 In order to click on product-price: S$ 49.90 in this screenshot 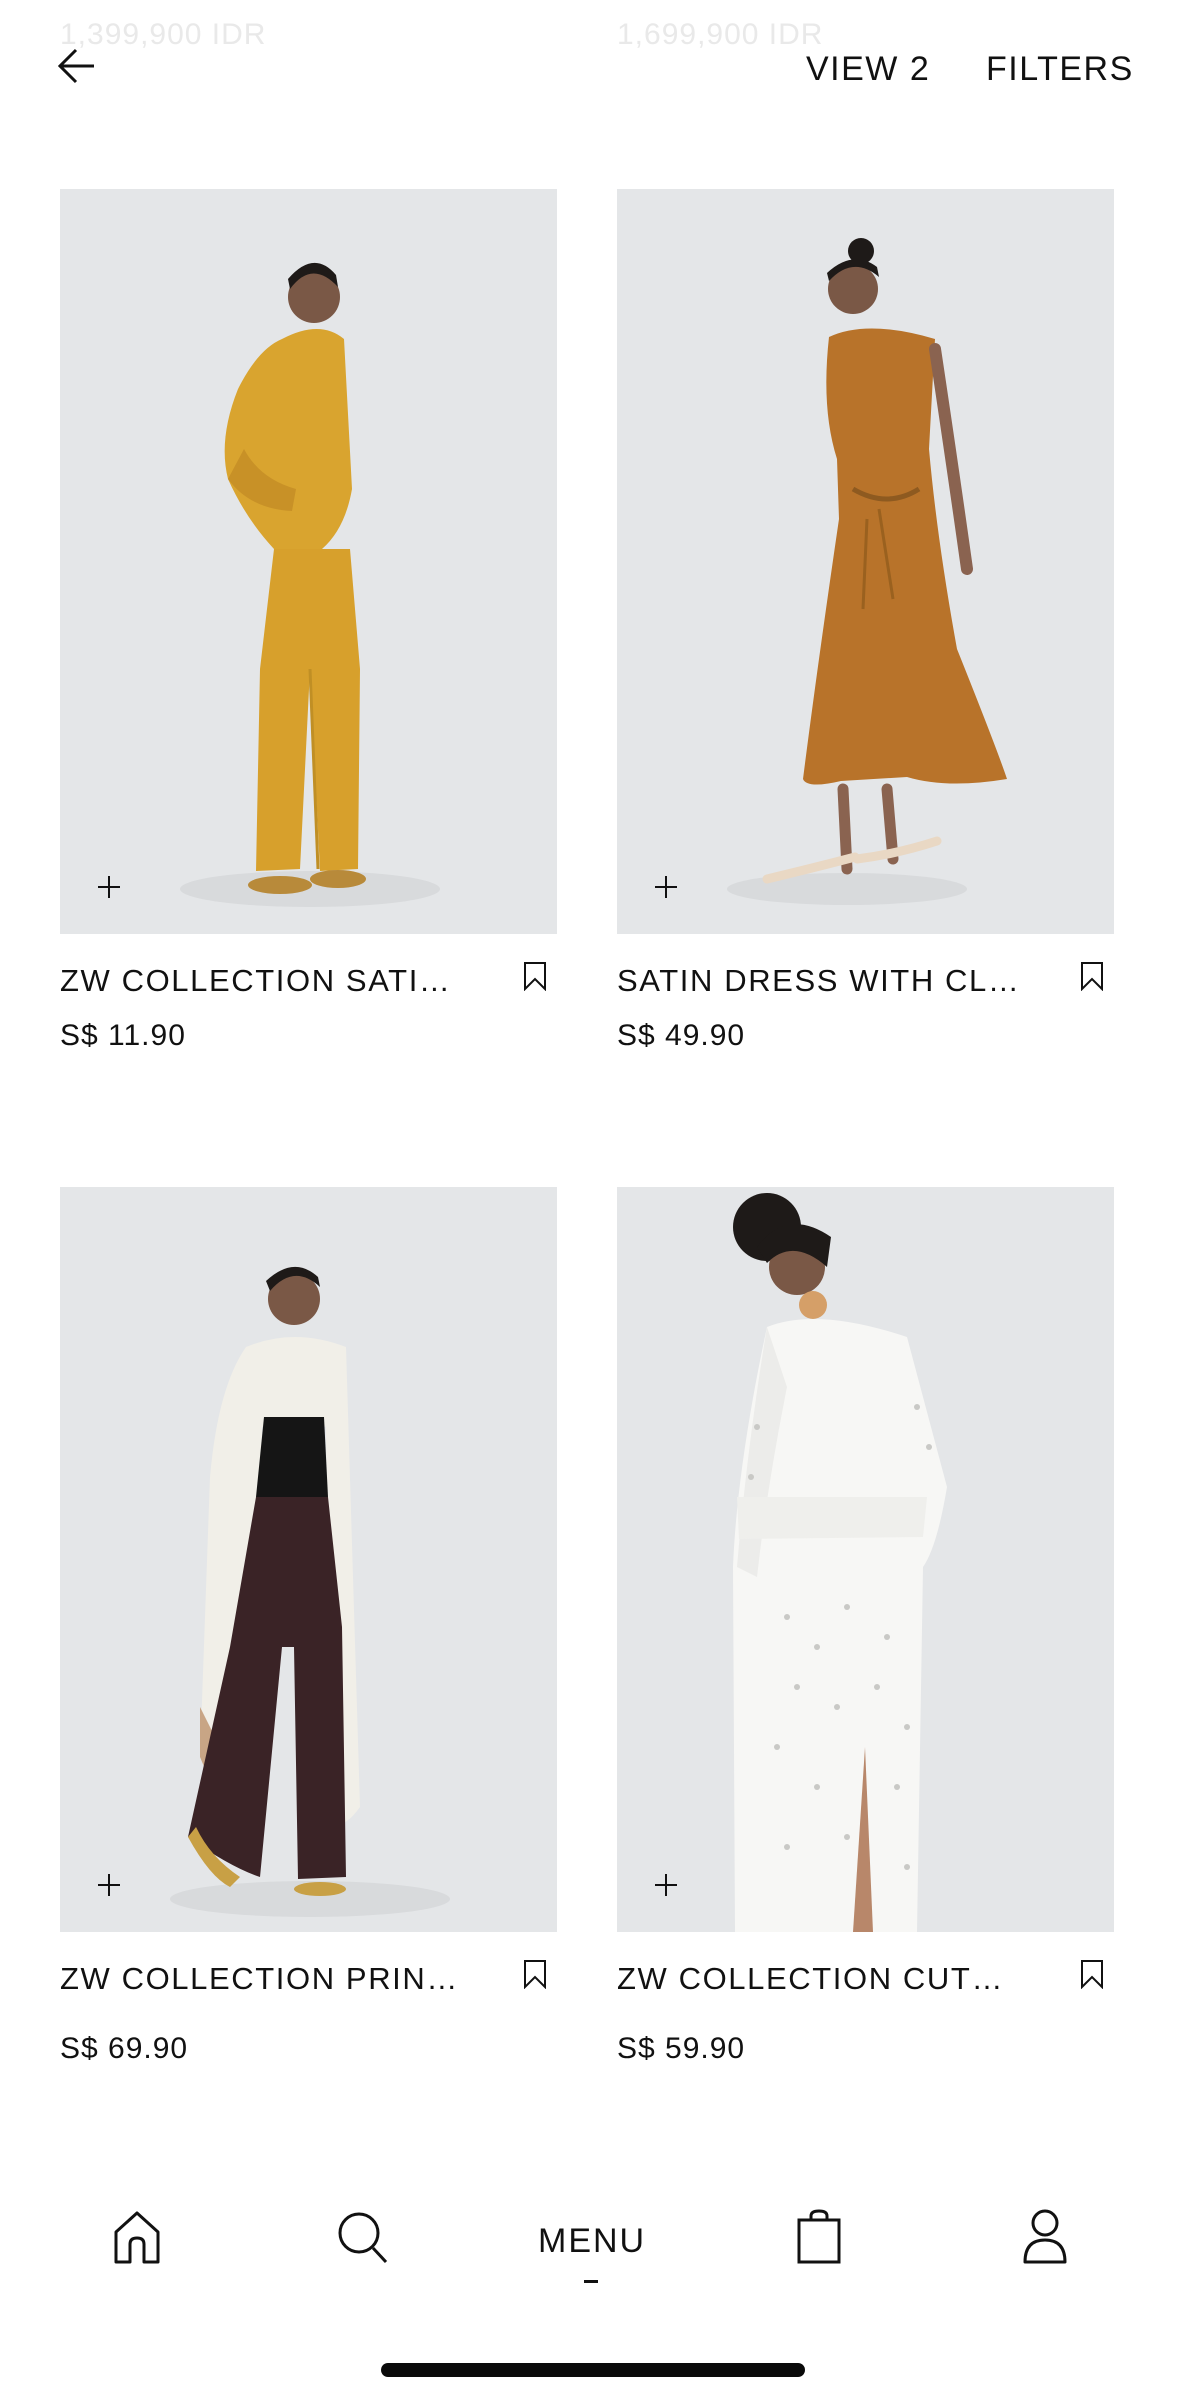, I will do `click(681, 1035)`.